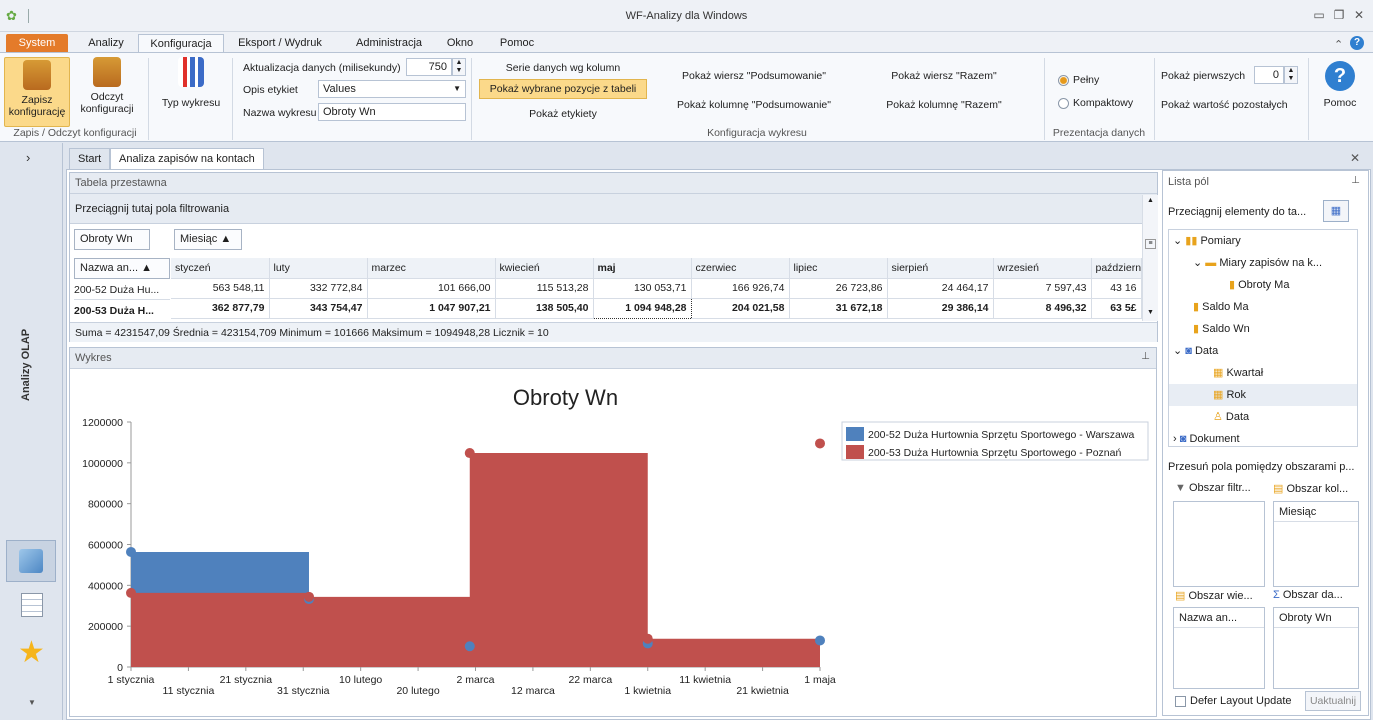  What do you see at coordinates (28, 157) in the screenshot?
I see `expand-side-icon: ›` at bounding box center [28, 157].